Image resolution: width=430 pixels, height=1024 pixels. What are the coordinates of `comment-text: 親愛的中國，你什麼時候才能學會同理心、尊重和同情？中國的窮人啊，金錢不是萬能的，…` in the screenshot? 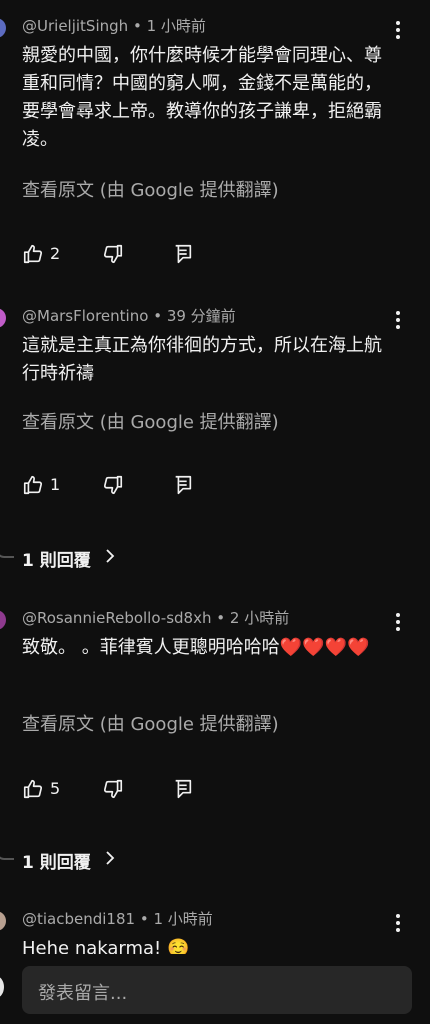 It's located at (202, 97).